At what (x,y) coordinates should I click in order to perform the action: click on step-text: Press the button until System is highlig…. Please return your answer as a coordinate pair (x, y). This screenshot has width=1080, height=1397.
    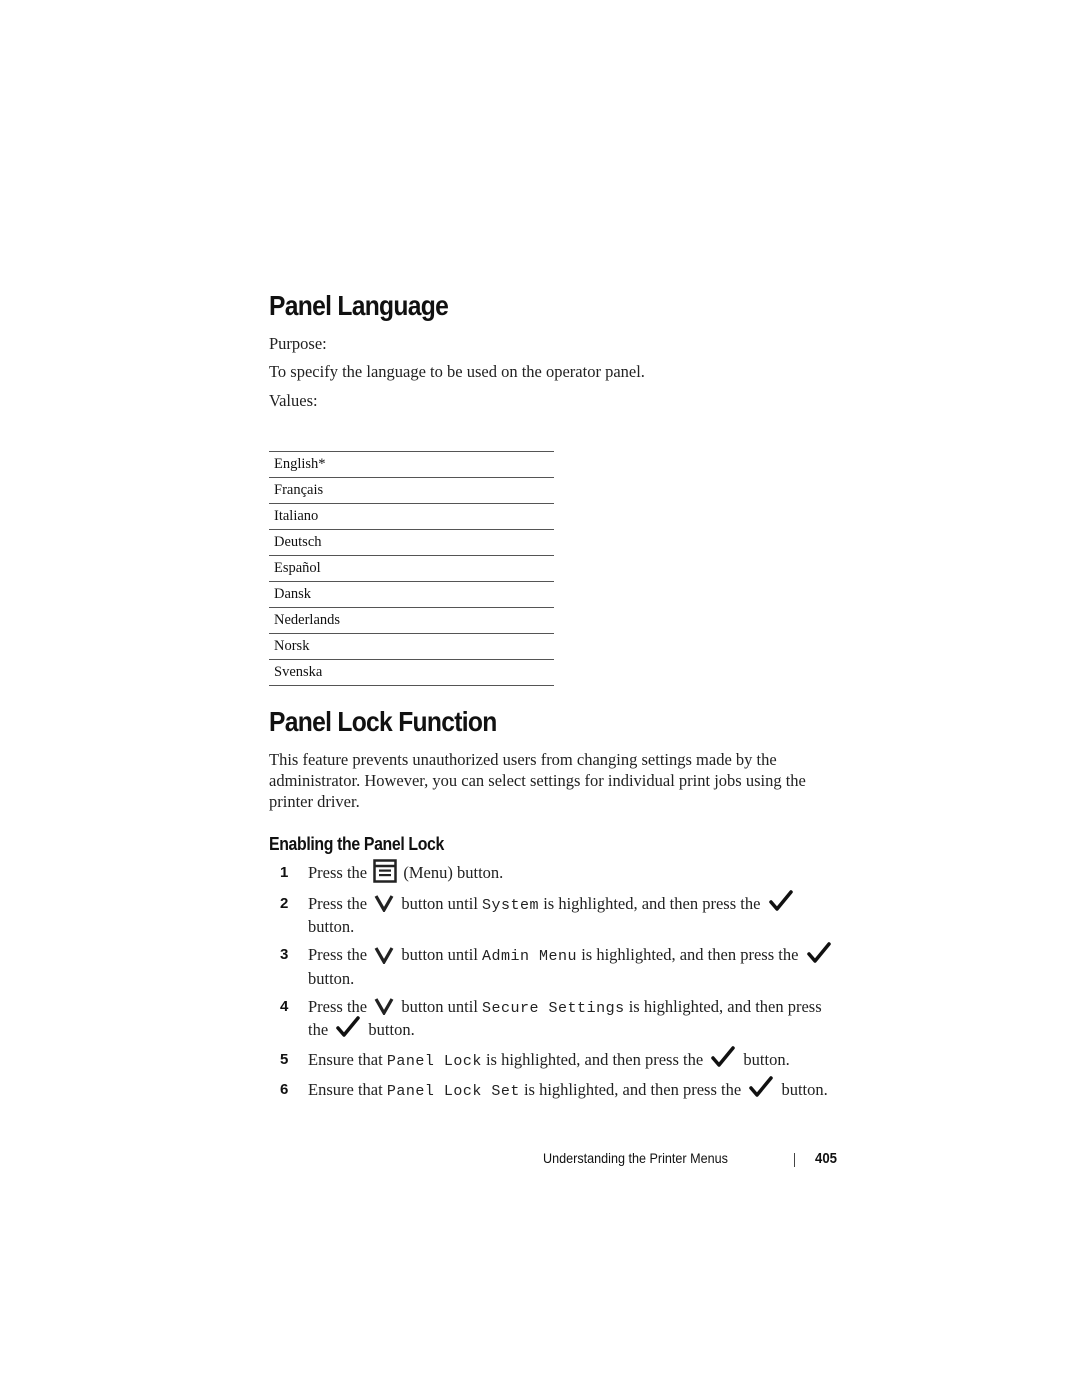
    Looking at the image, I should click on (574, 913).